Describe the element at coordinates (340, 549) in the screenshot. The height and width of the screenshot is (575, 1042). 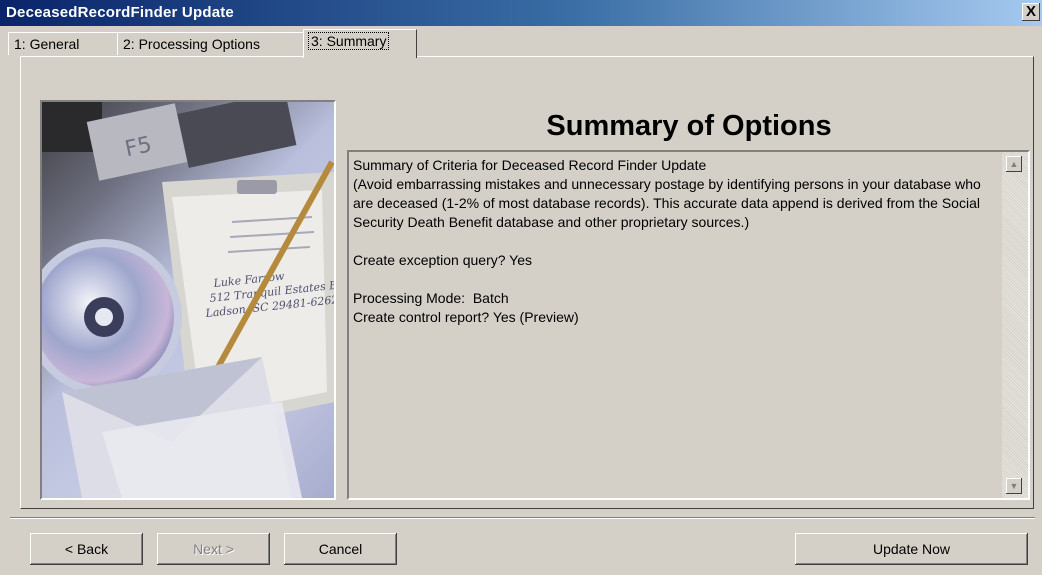
I see `cancel-button: Cancel` at that location.